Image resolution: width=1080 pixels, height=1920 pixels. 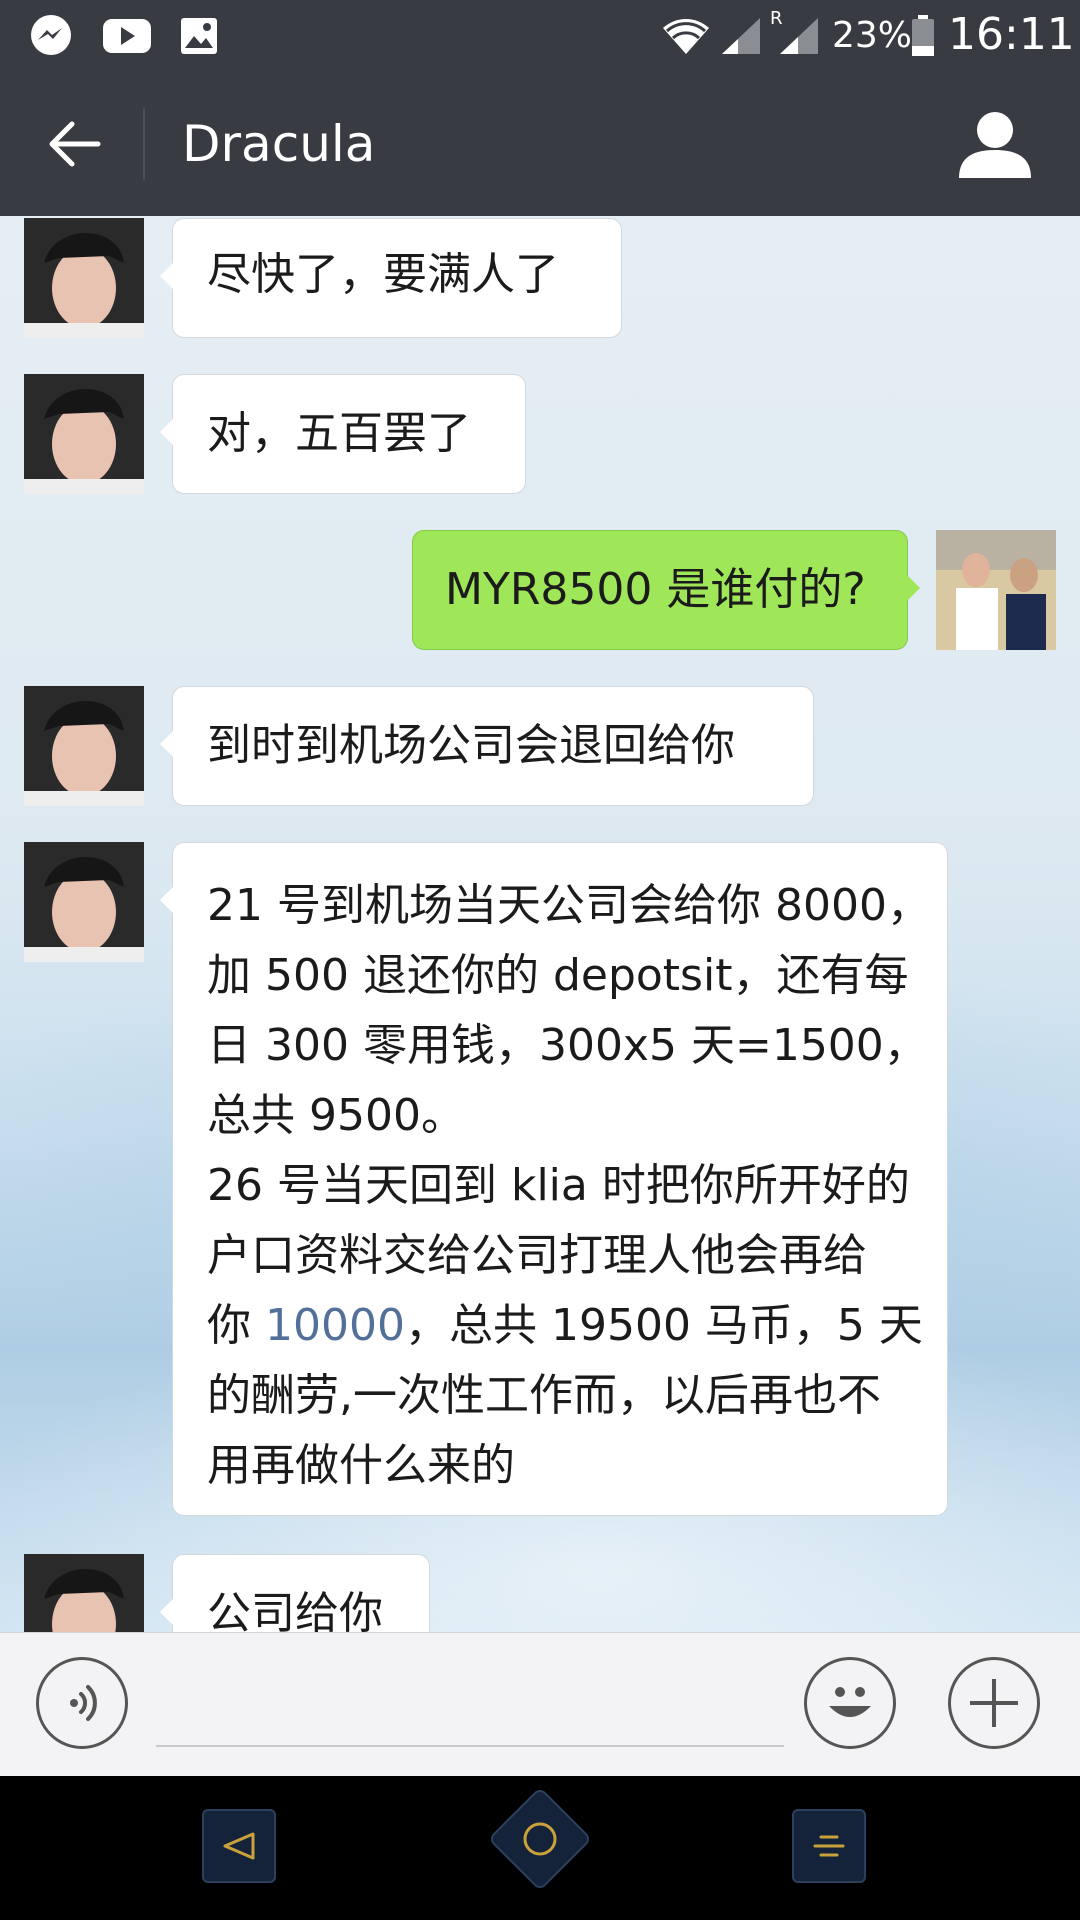 I want to click on title-divider, so click(x=144, y=144).